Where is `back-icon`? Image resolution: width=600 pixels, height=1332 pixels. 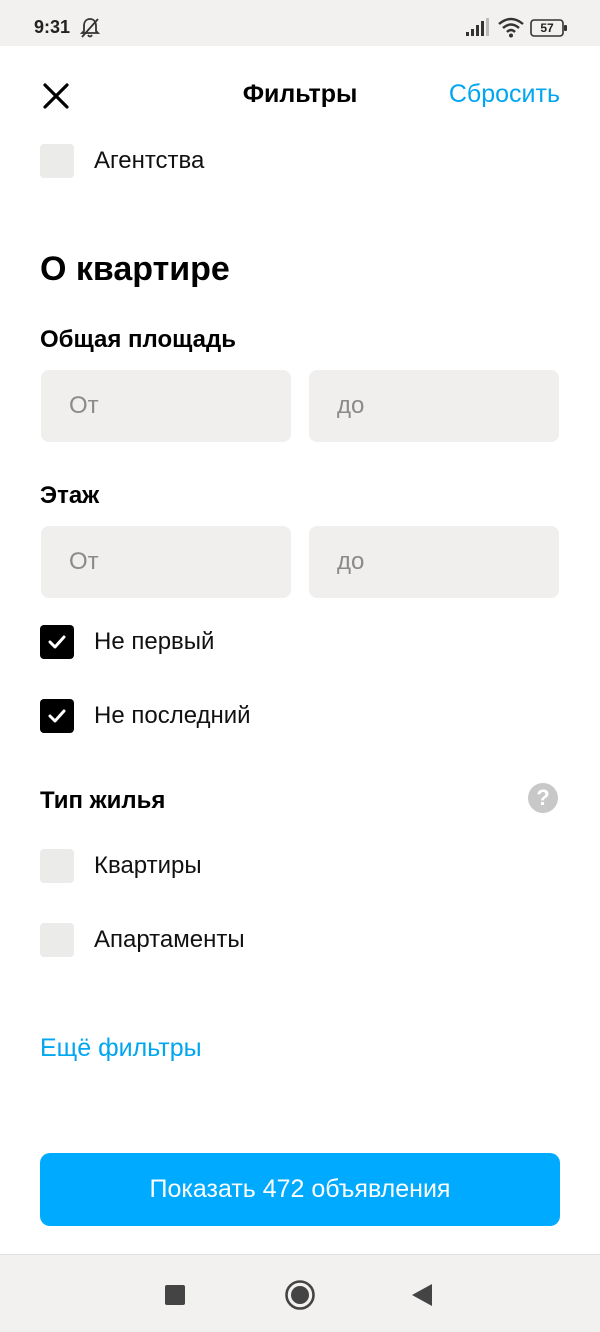
back-icon is located at coordinates (422, 1295).